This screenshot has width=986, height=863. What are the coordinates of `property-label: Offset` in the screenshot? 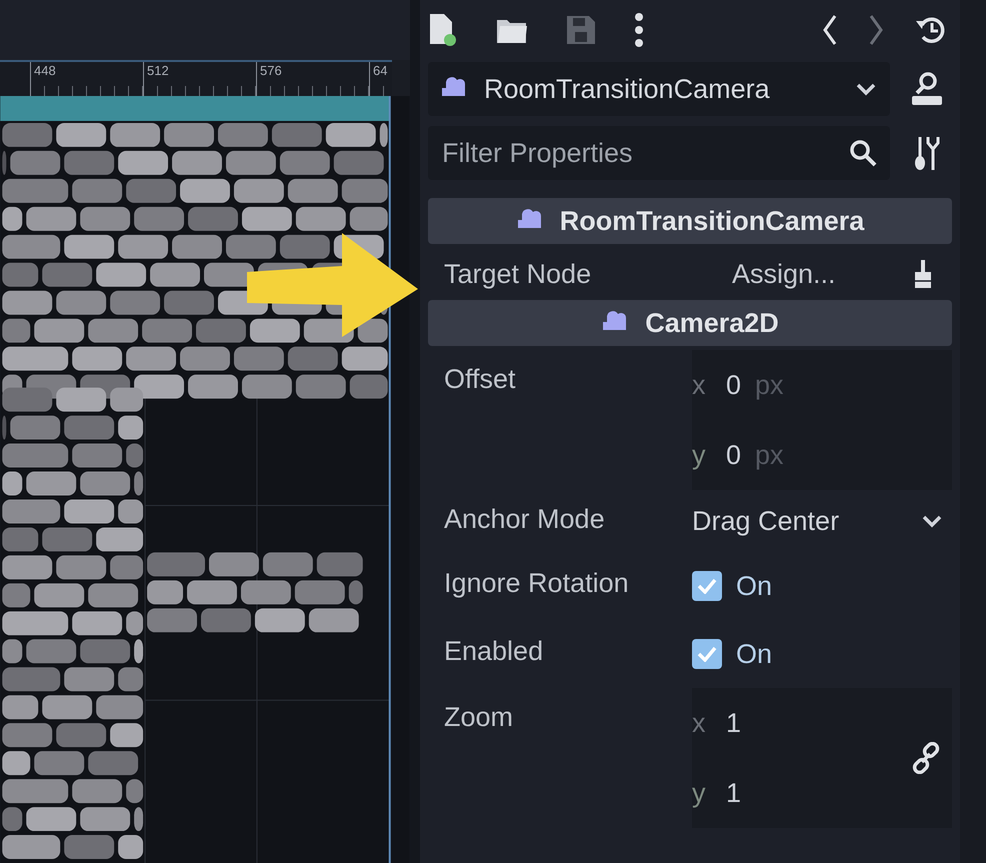 It's located at (480, 379).